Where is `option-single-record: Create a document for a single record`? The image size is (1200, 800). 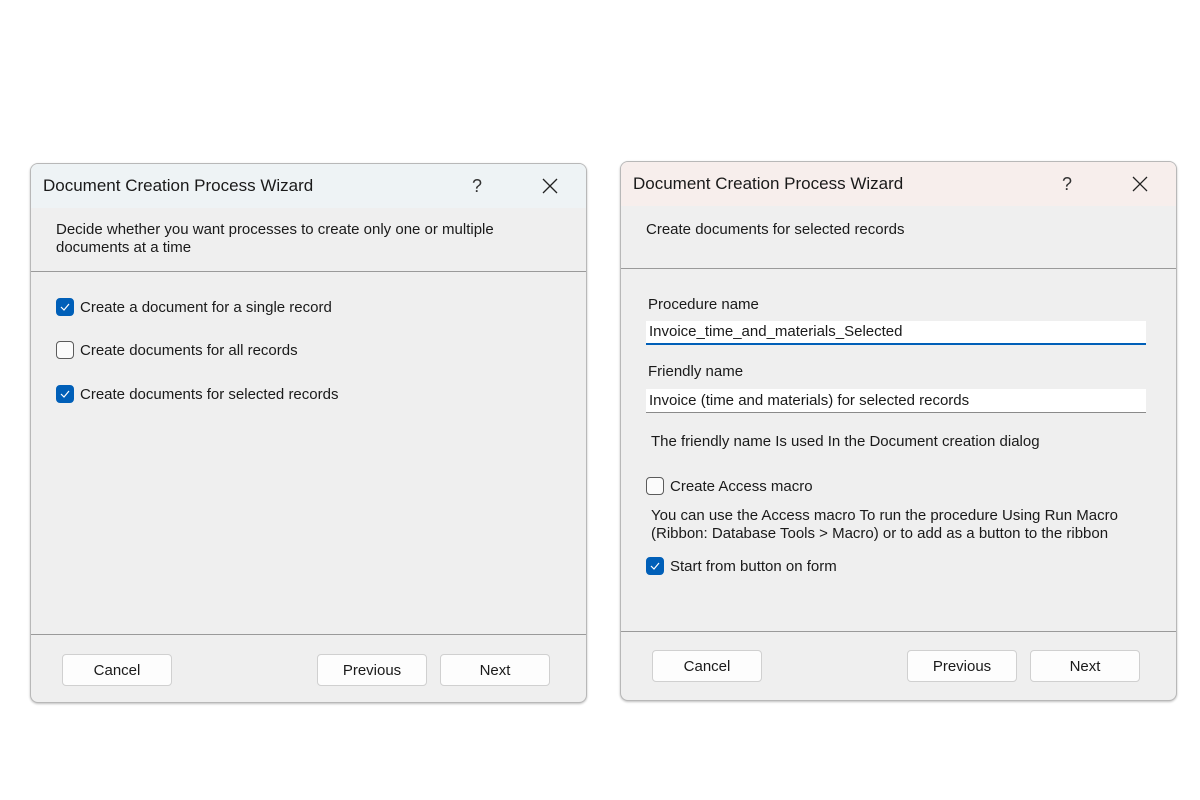 option-single-record: Create a document for a single record is located at coordinates (194, 307).